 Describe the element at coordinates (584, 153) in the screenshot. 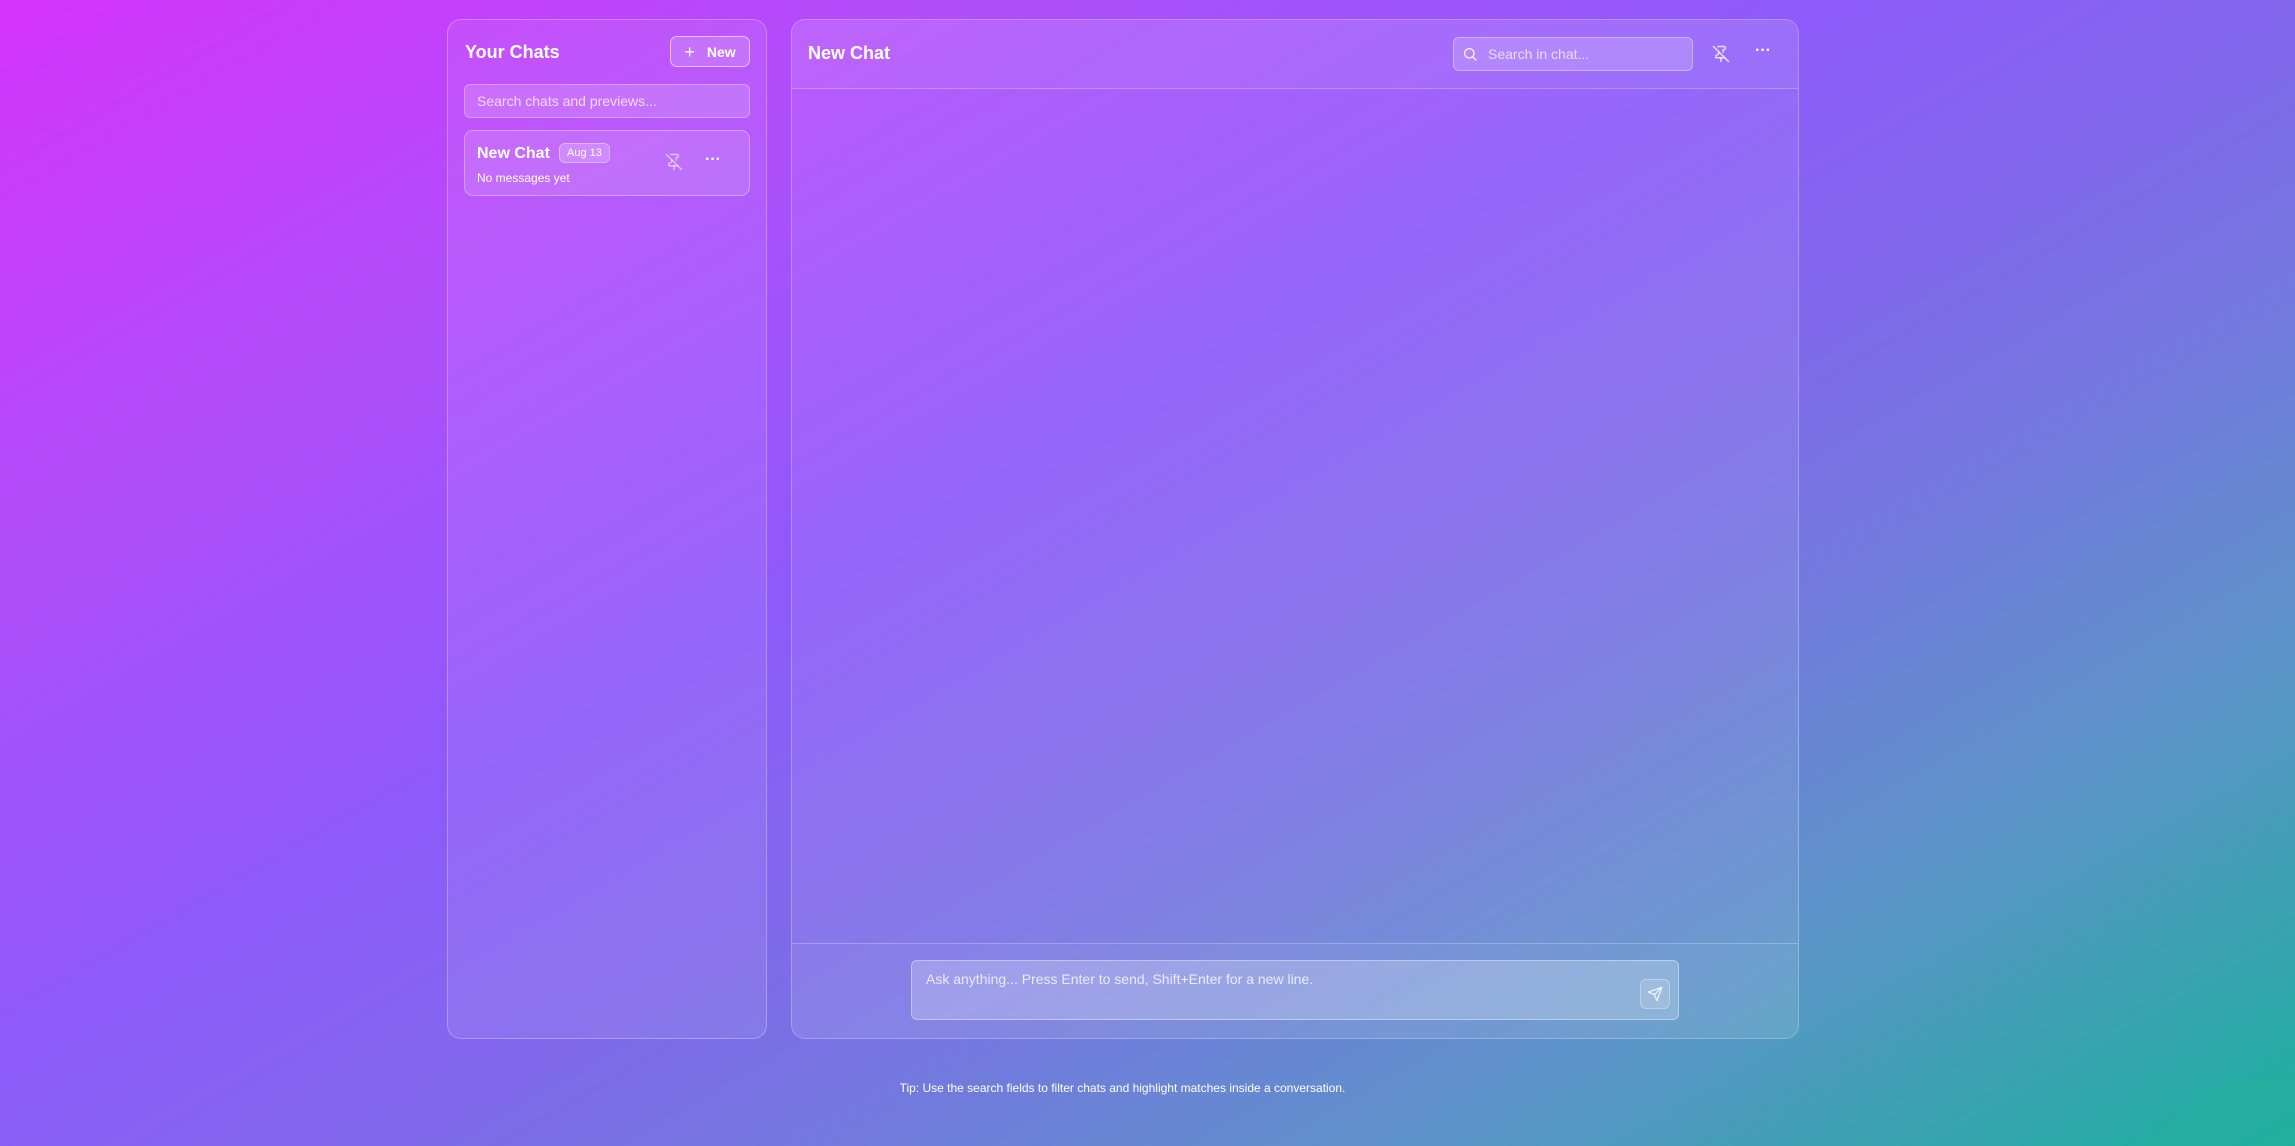

I see `chat-item-date-badge: Aug 13` at that location.